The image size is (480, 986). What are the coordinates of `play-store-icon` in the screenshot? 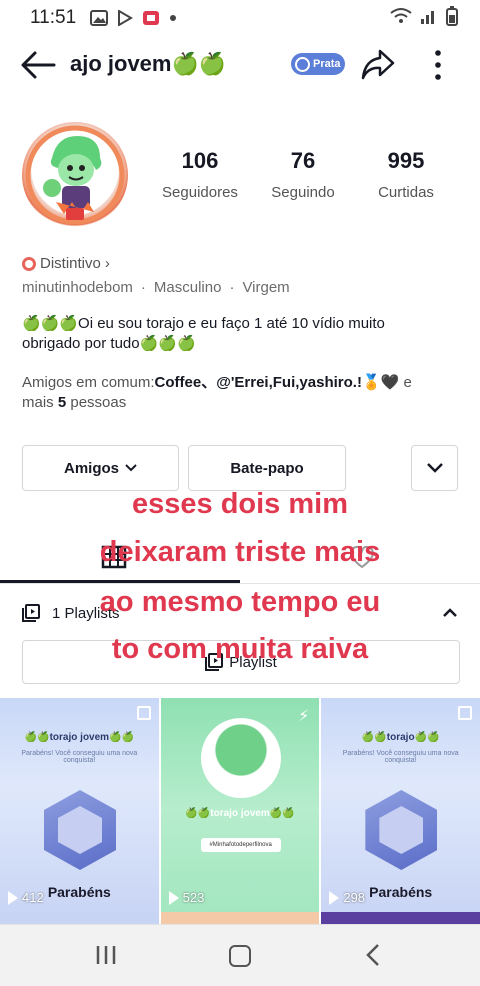 It's located at (125, 18).